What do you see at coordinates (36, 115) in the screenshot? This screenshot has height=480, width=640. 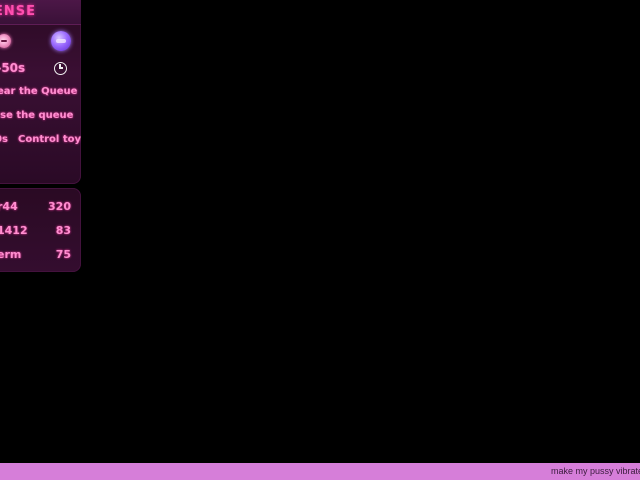 I see `pause-queue-button: use the queue` at bounding box center [36, 115].